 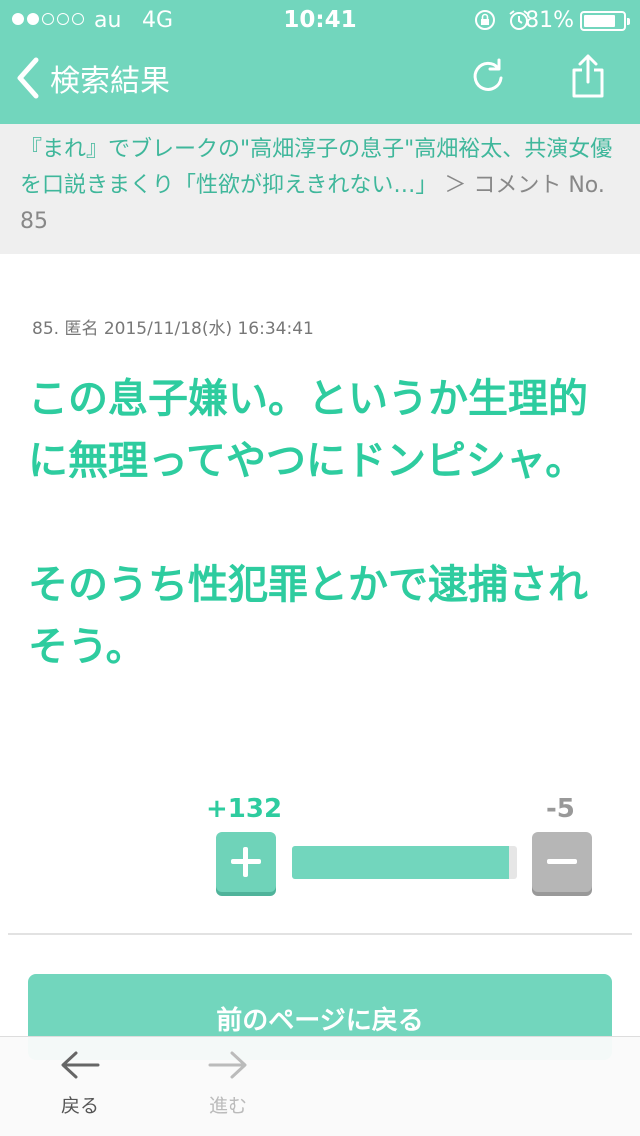 What do you see at coordinates (227, 1106) in the screenshot?
I see `toolbar-forward-label: 進む` at bounding box center [227, 1106].